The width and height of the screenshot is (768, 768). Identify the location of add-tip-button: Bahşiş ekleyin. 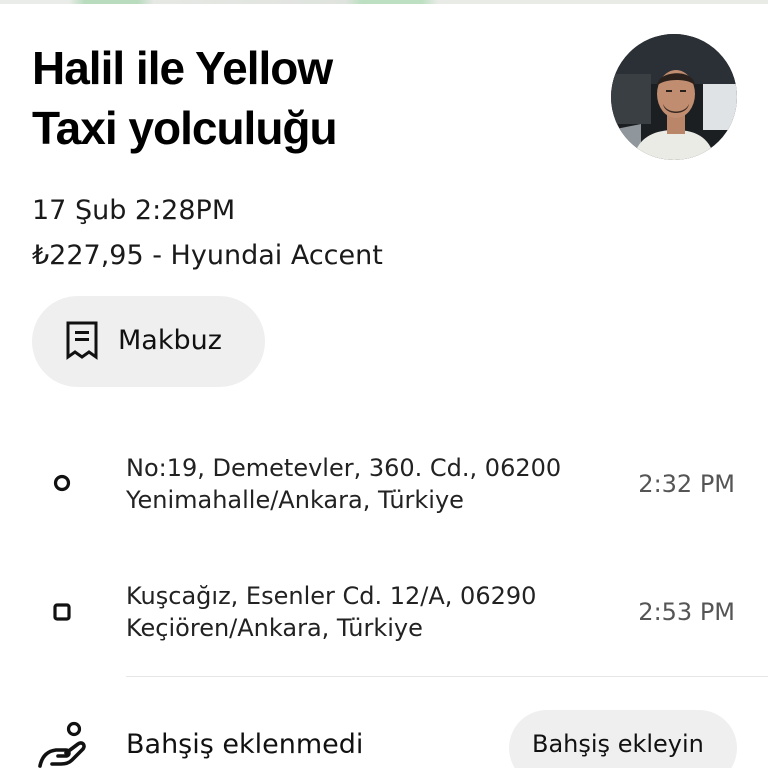
(623, 739).